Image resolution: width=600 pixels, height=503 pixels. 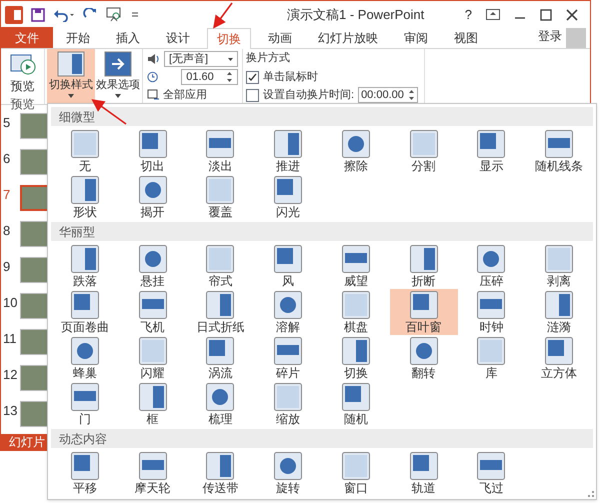 I want to click on undo-icon, so click(x=64, y=15).